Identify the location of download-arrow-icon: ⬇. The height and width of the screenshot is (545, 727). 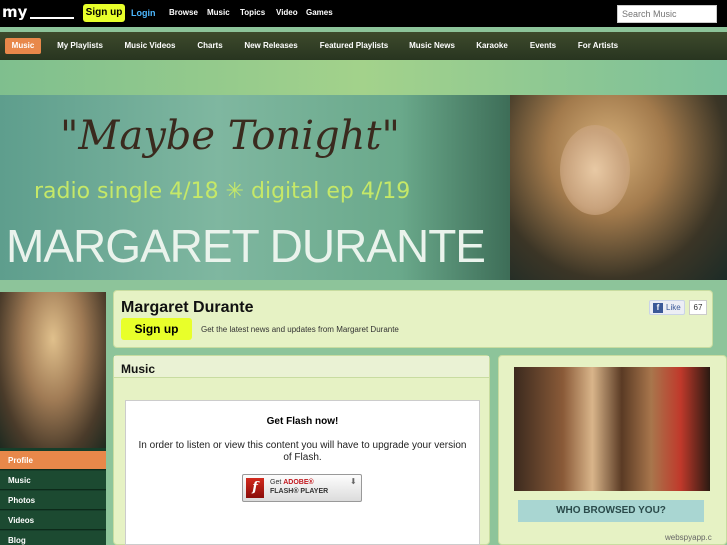
(353, 481).